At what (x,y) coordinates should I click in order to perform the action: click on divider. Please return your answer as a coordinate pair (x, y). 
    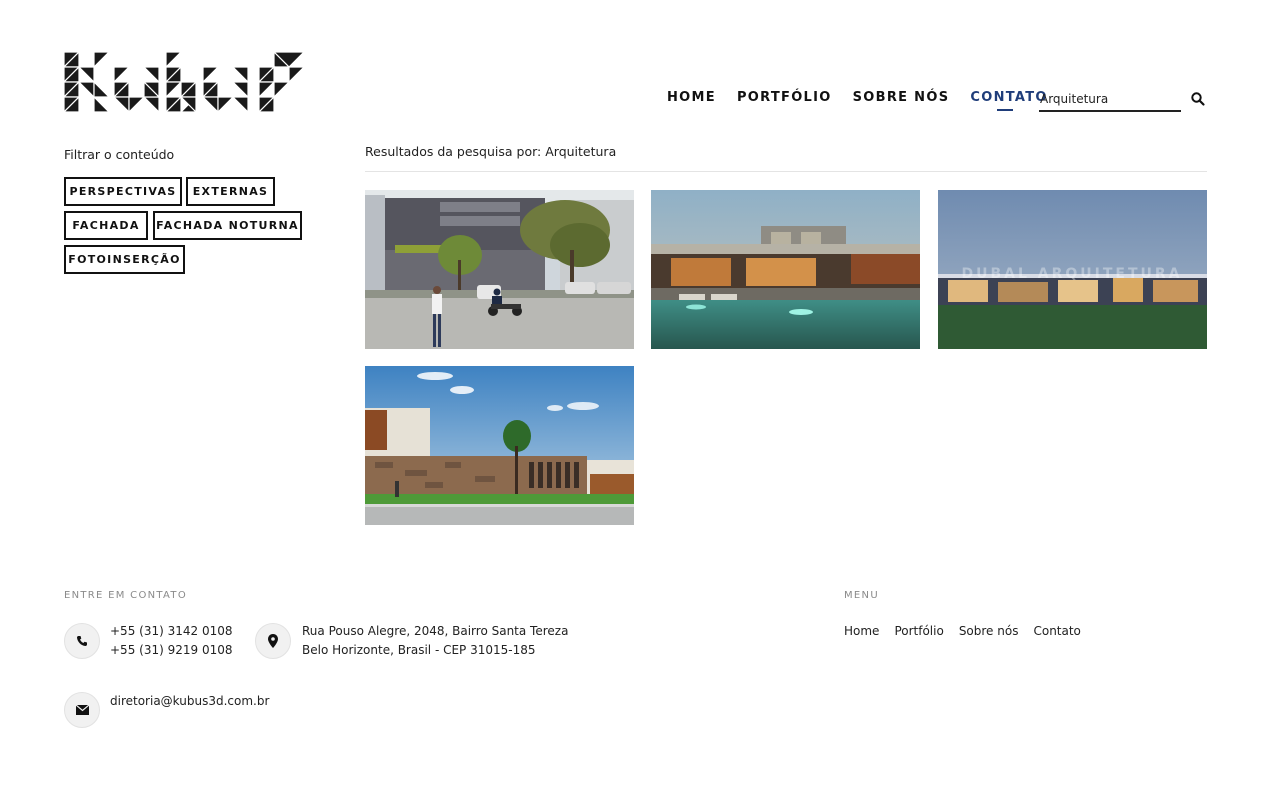
    Looking at the image, I should click on (786, 171).